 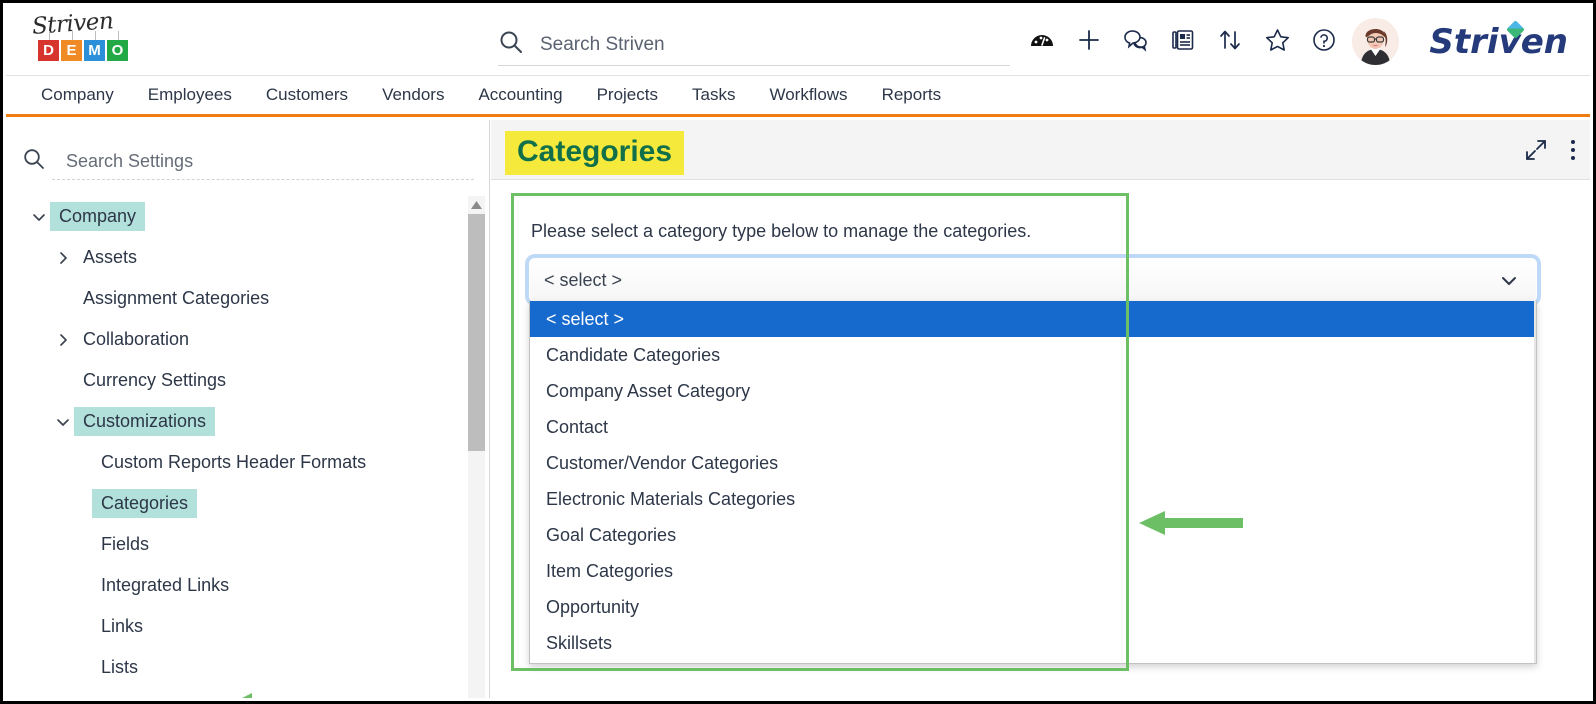 I want to click on question-mark-icon, so click(x=1324, y=40).